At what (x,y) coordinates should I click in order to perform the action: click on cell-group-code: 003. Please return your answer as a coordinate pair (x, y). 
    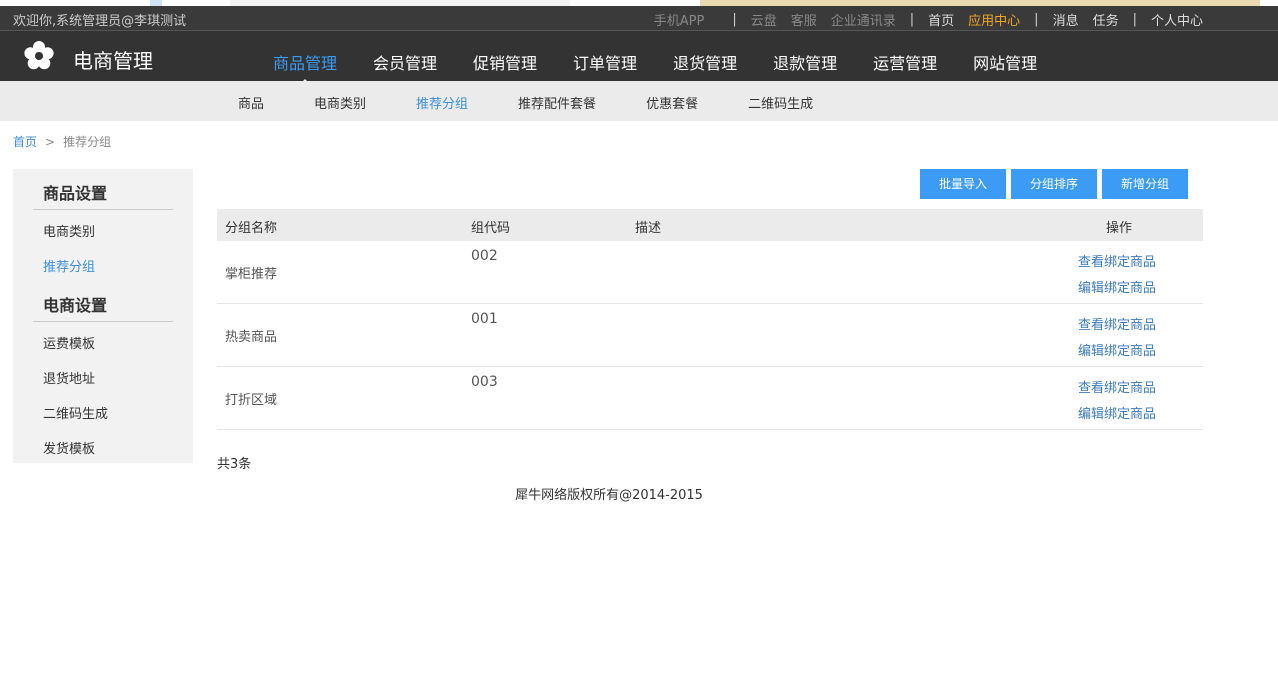
    Looking at the image, I should click on (484, 382).